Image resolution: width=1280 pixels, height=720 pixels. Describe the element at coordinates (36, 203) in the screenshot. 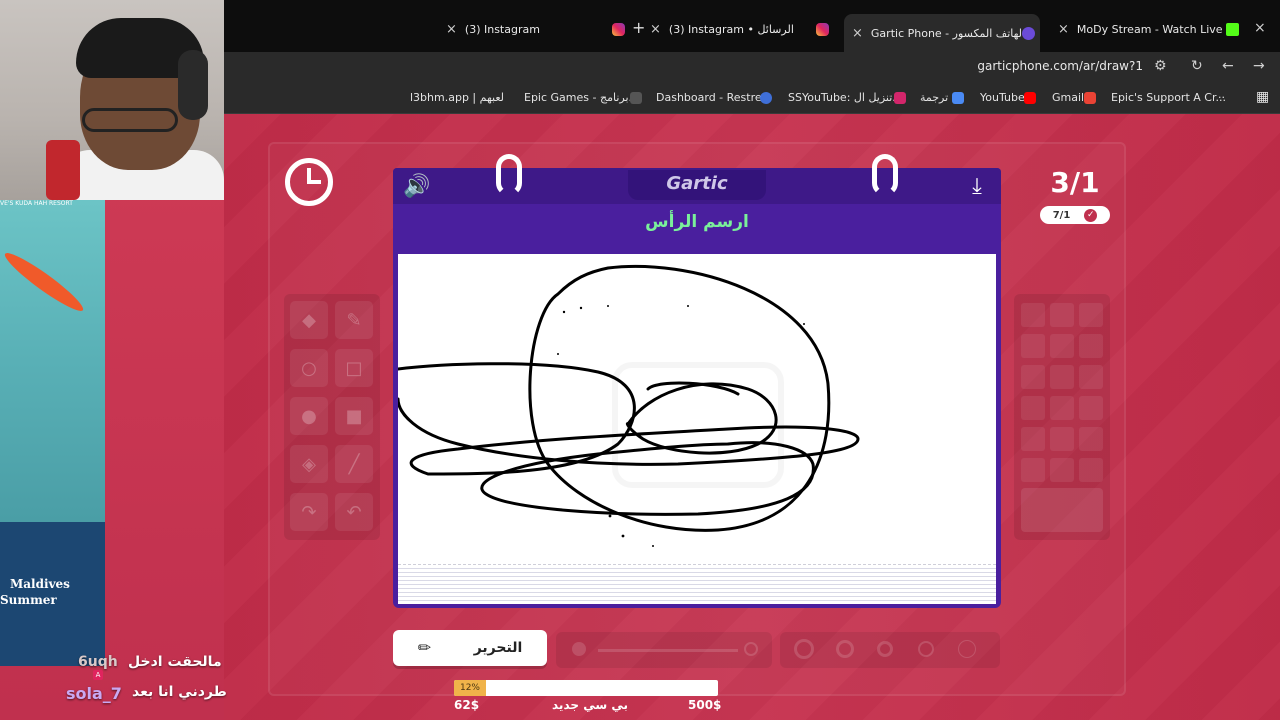

I see `ad-caption: VE'S KUDA HAH RESORT` at that location.